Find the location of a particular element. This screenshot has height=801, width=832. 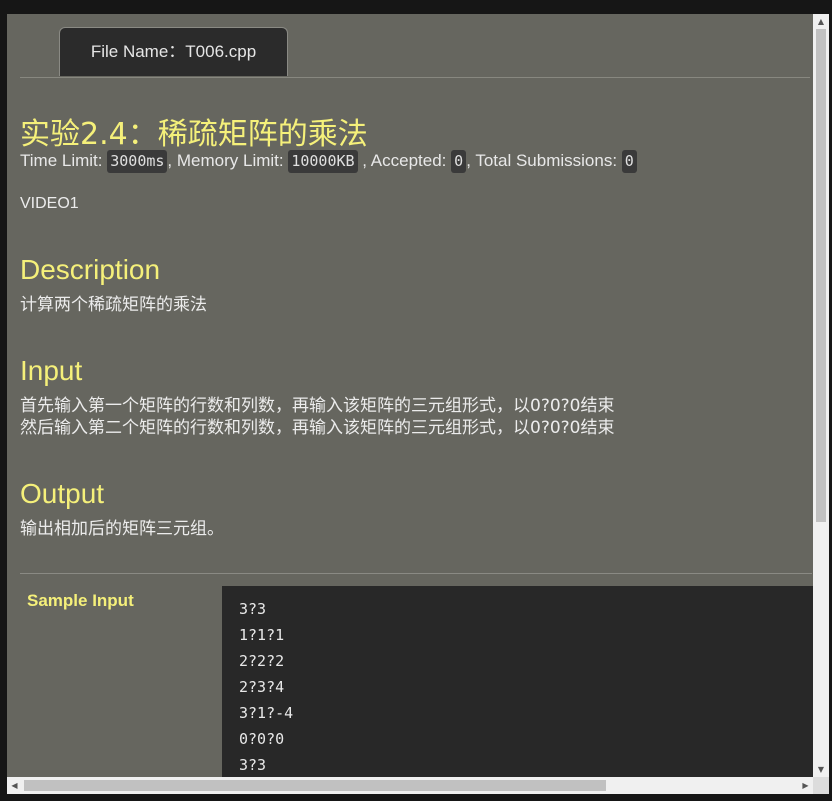

input-line-1: 首先输入第一个矩阵的行数和列数，再输入该矩阵的三元组形式，以0?0?0结束 is located at coordinates (317, 406).